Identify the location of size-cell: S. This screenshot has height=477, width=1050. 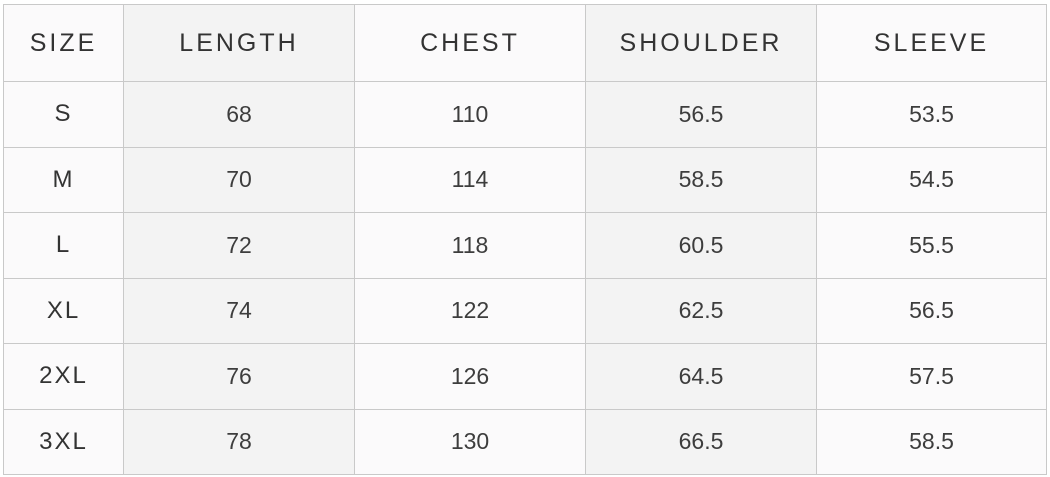
(63, 114).